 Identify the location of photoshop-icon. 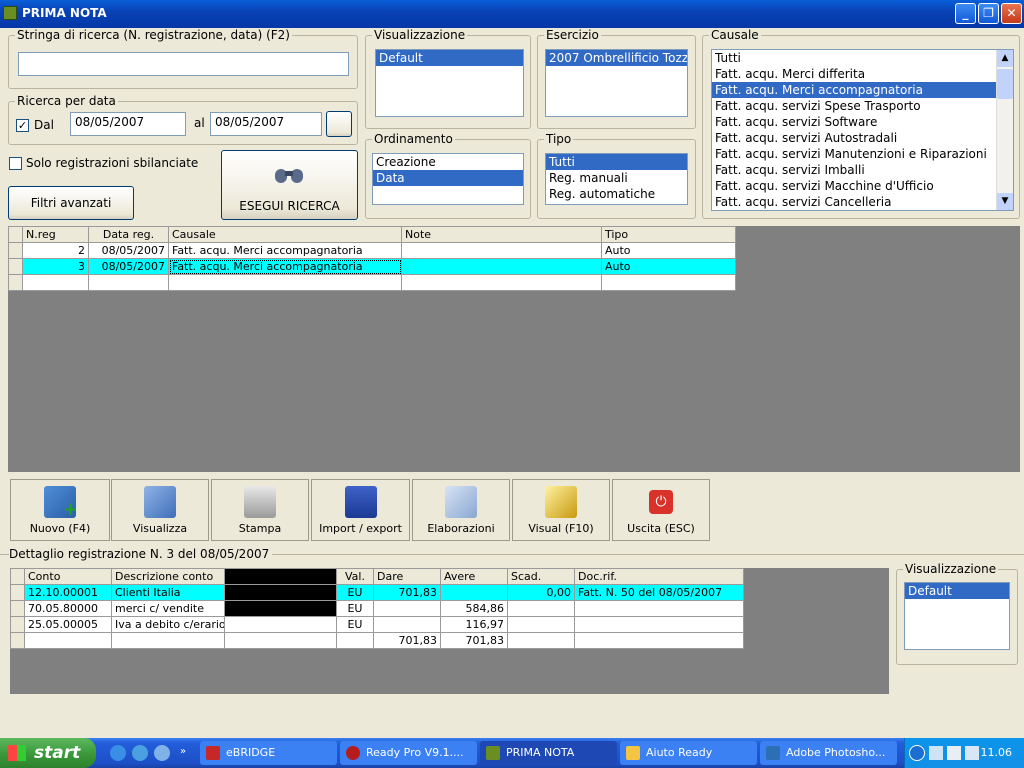
(773, 753).